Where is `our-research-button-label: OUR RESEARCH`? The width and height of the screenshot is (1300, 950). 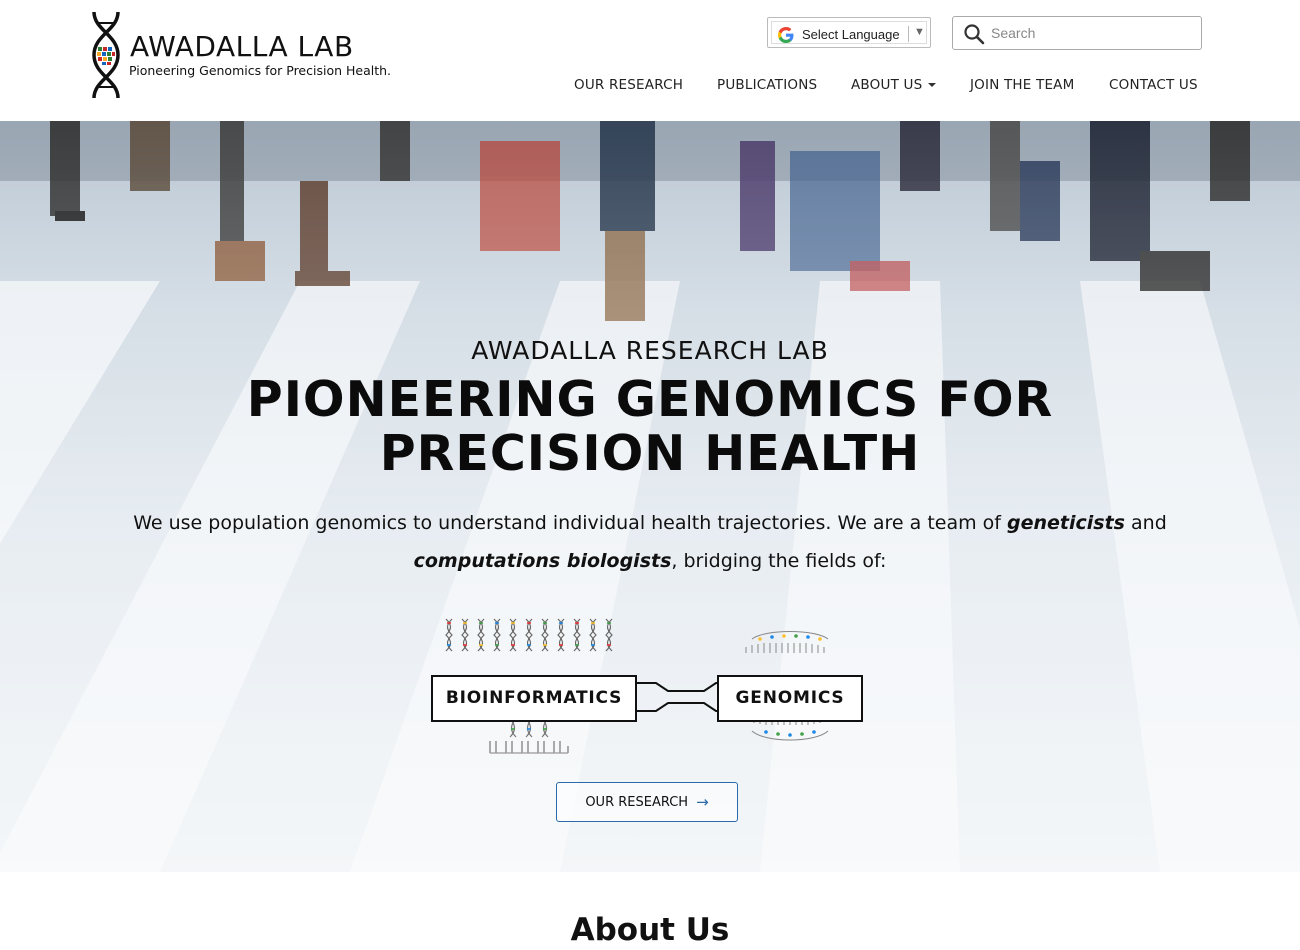
our-research-button-label: OUR RESEARCH is located at coordinates (637, 802).